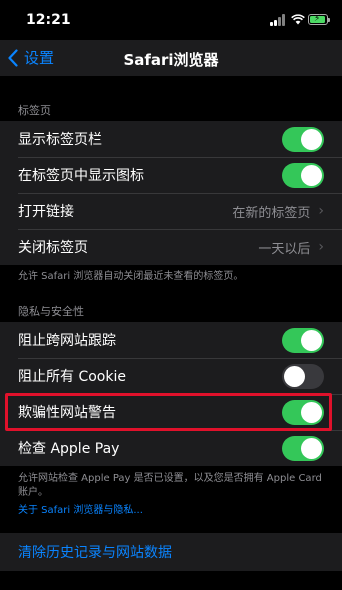 The height and width of the screenshot is (590, 342). I want to click on row-open-links: 打开链接 在新的标签页 ›, so click(171, 211).